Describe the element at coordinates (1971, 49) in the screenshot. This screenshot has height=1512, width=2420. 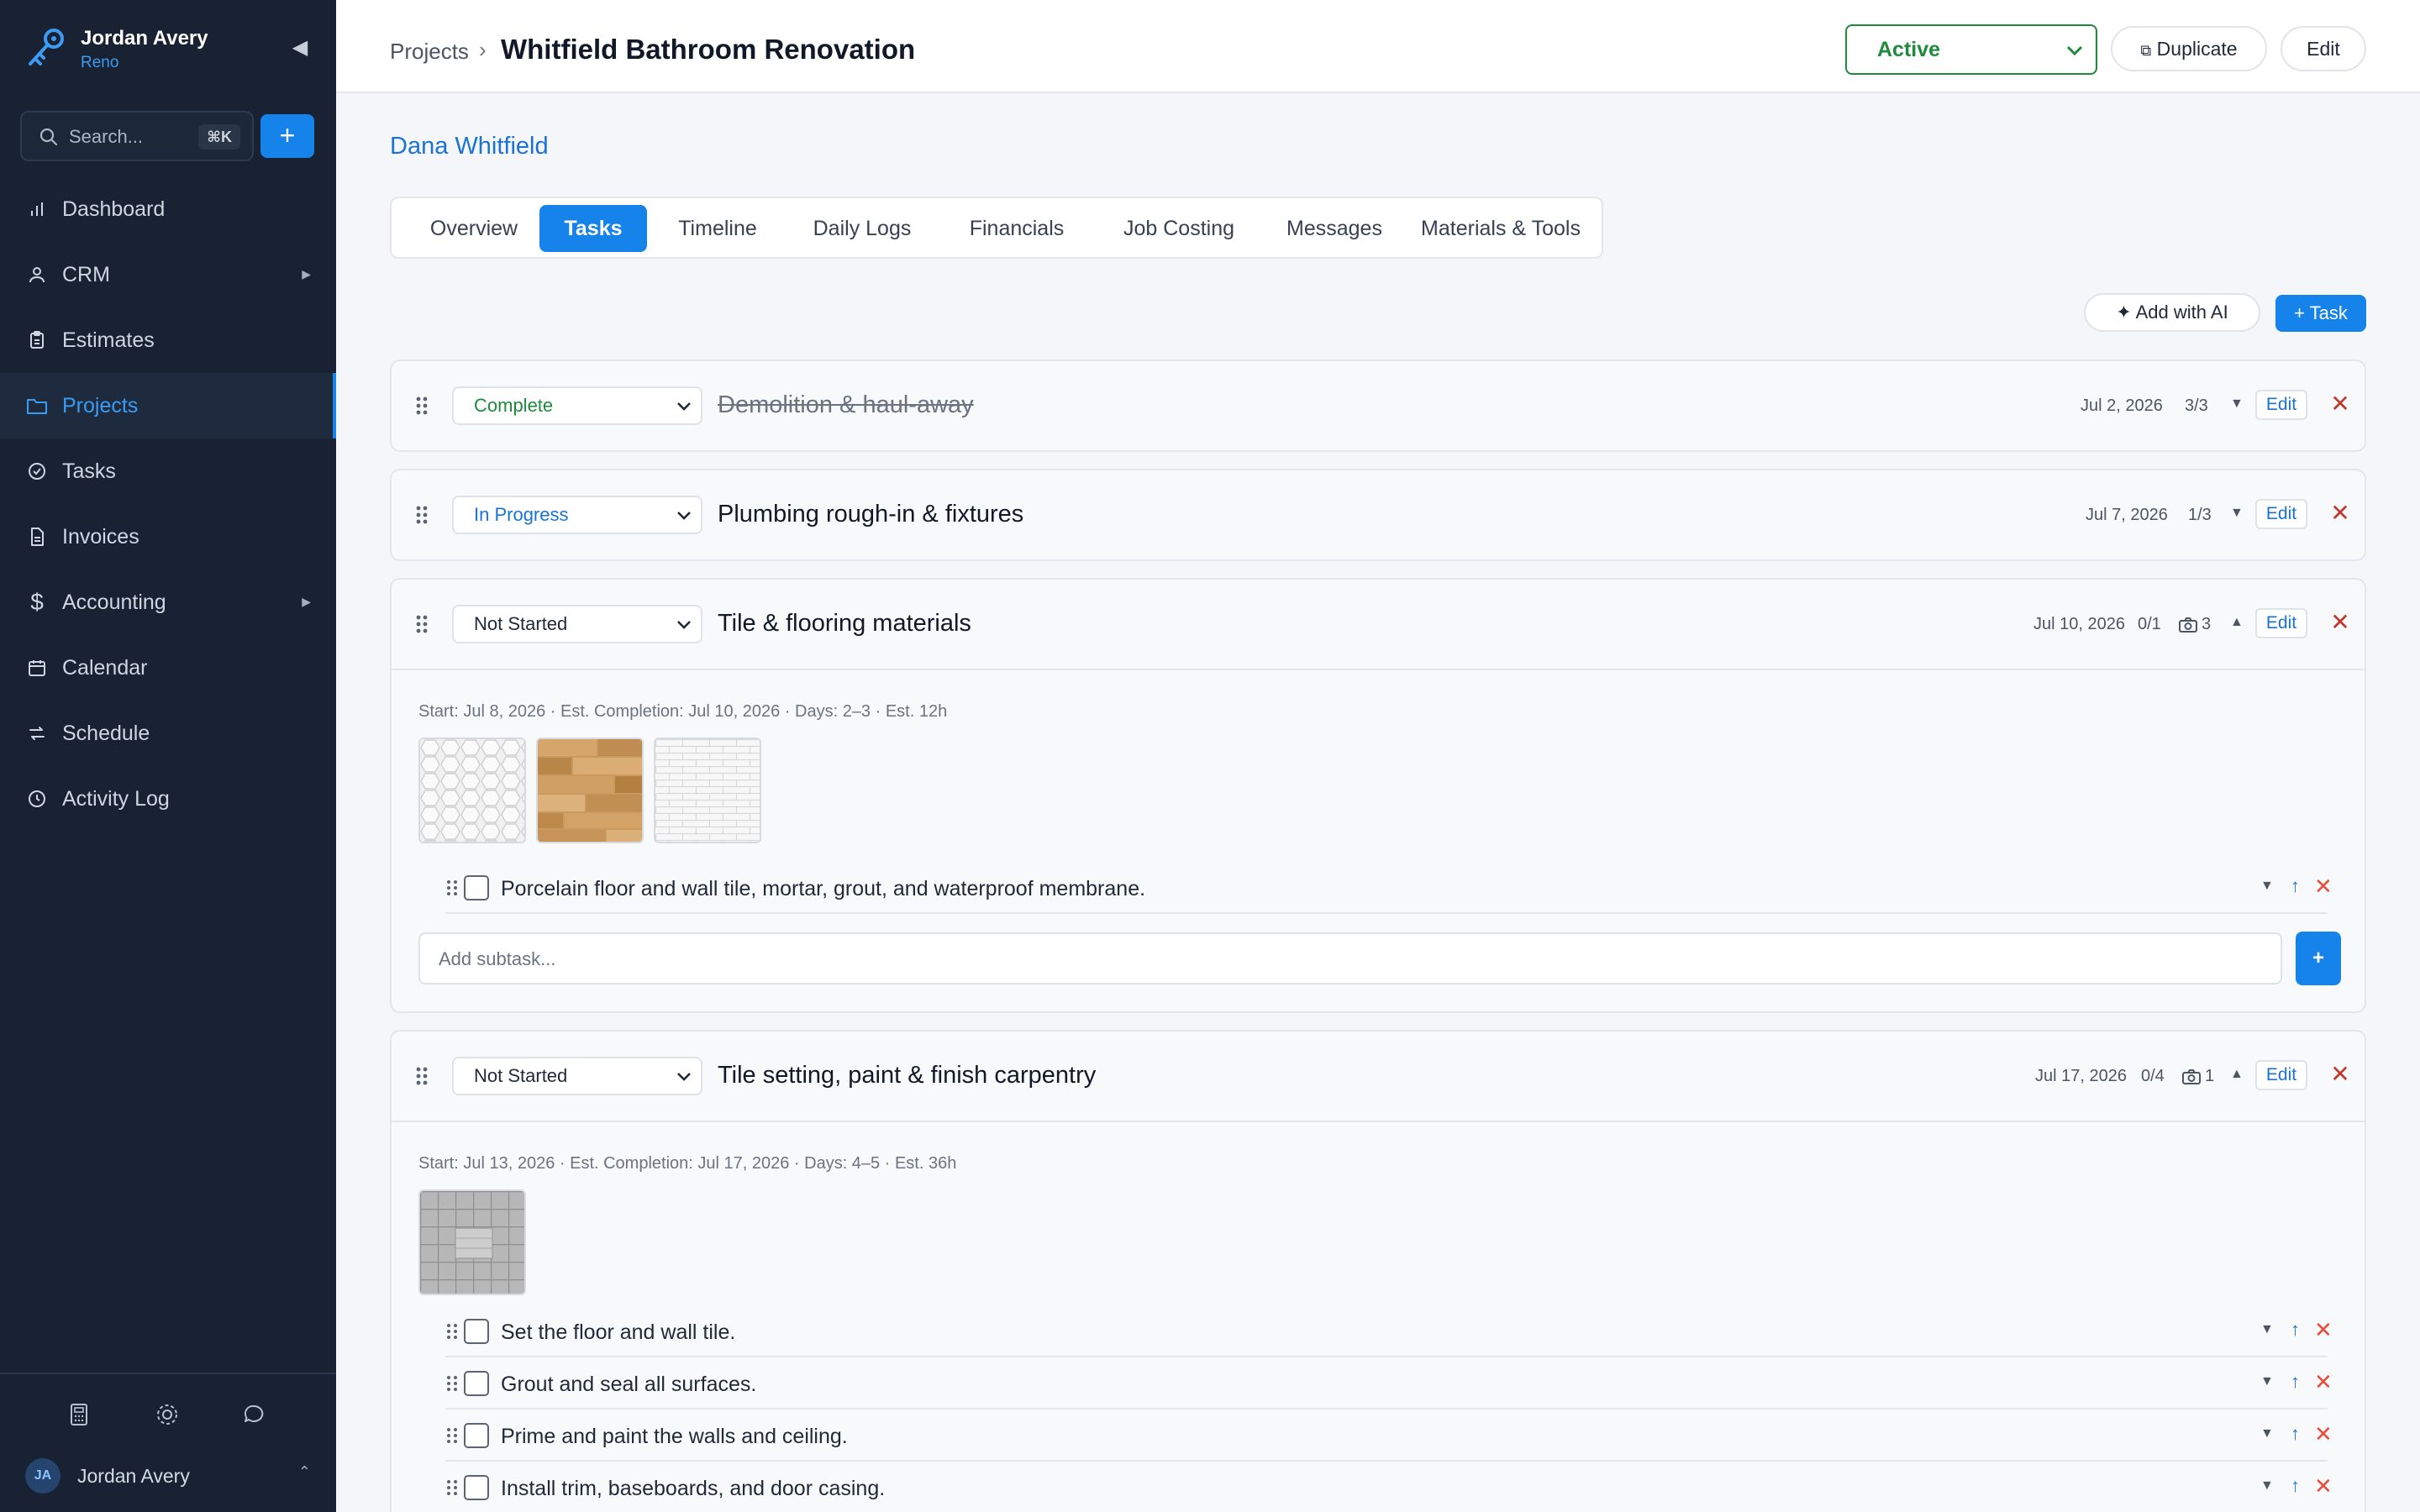
I see `project-status-select: Active` at that location.